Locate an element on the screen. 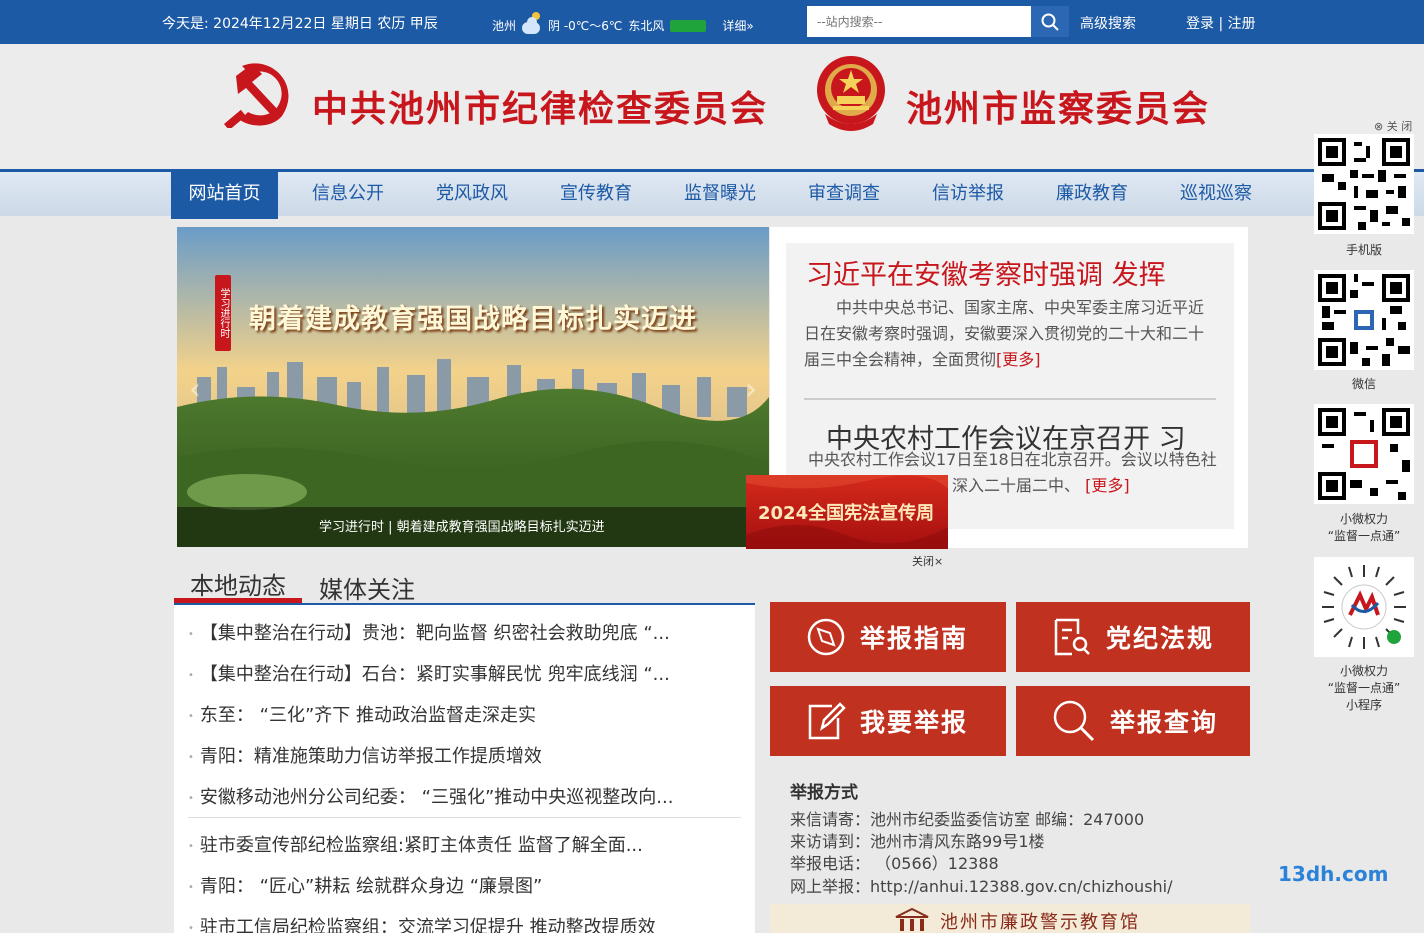 This screenshot has height=933, width=1424. report-guide-button: 举报指南 is located at coordinates (888, 637).